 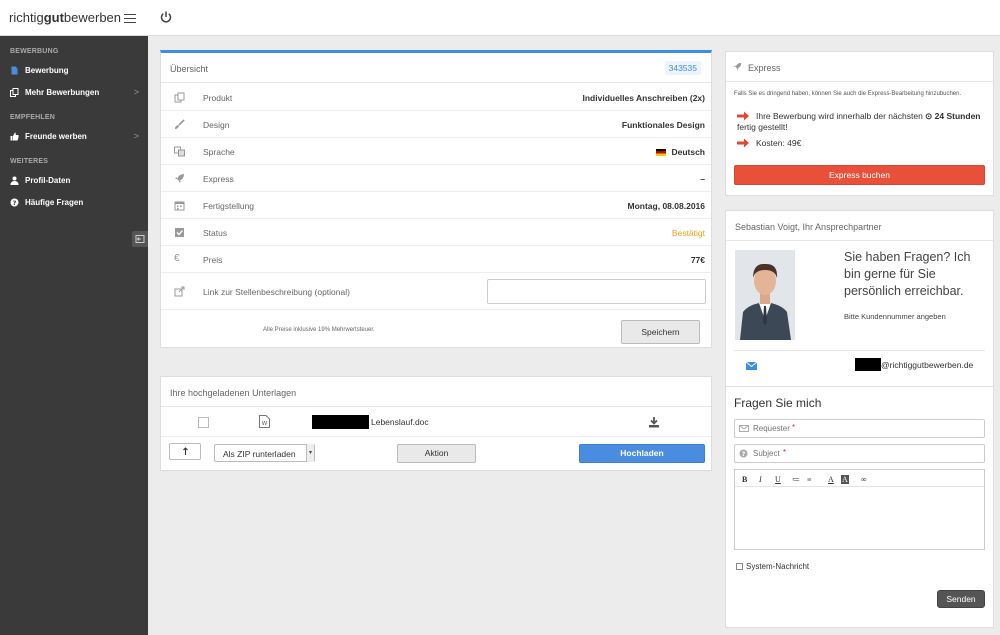 I want to click on row-value: Deutsch, so click(x=680, y=152).